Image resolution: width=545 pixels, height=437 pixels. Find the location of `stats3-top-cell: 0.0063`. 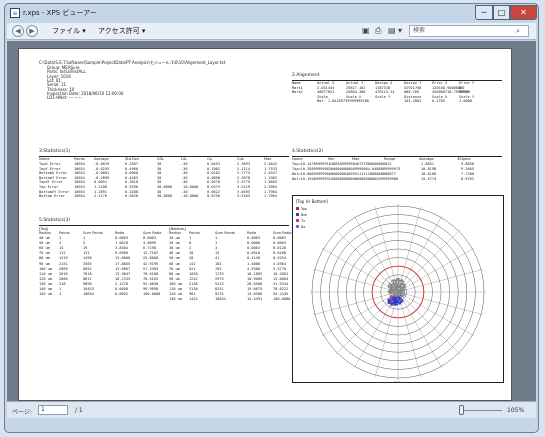

stats3-top-cell: 0.0063 is located at coordinates (149, 238).